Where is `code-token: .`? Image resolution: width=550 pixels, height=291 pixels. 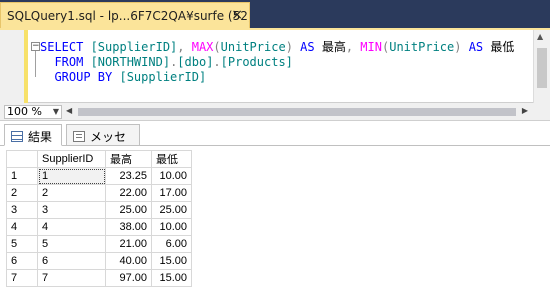
code-token: . is located at coordinates (217, 62).